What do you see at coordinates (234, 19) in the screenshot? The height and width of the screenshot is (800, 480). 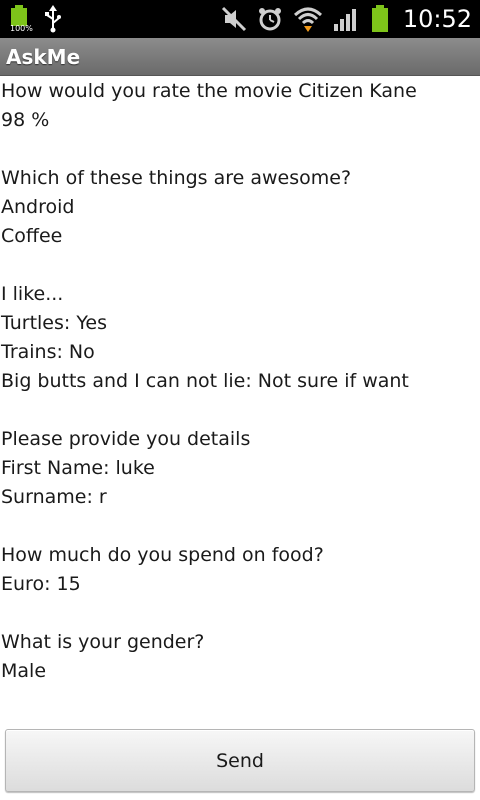 I see `mute-icon` at bounding box center [234, 19].